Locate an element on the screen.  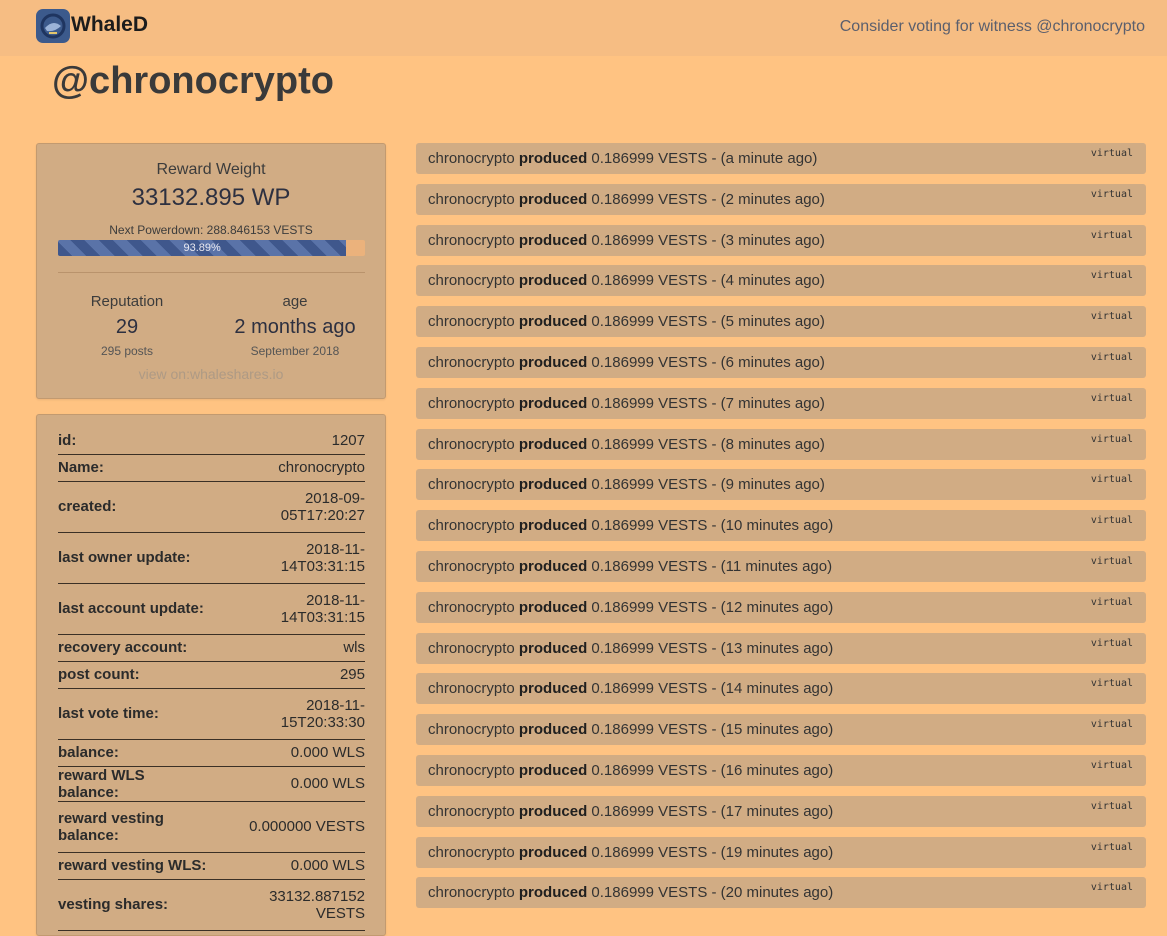
detail-row: vesting shares: 33132.887152 VESTS is located at coordinates (211, 905).